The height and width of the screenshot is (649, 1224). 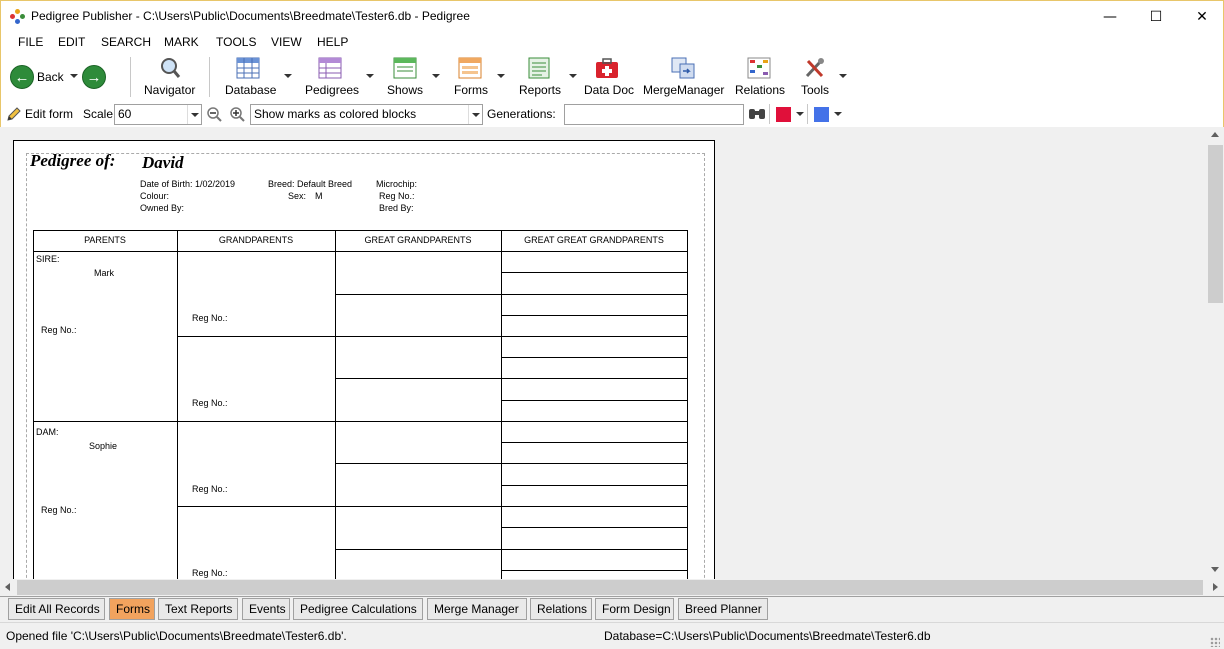 I want to click on database-dropdown-icon, so click(x=288, y=76).